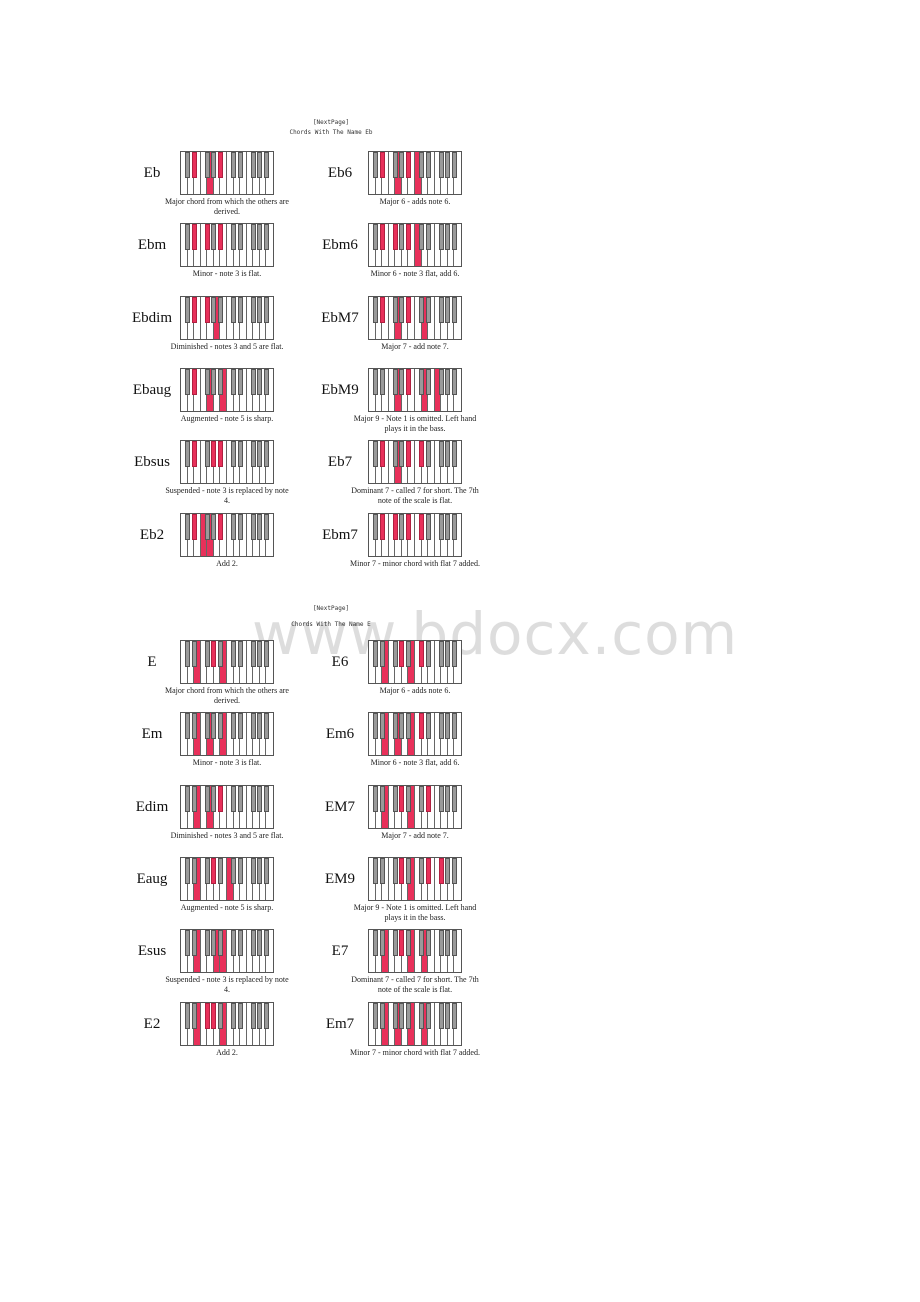 This screenshot has height=1302, width=920. What do you see at coordinates (415, 563) in the screenshot?
I see `chord-description: Minor 7 - minor chord with flat 7 added.` at bounding box center [415, 563].